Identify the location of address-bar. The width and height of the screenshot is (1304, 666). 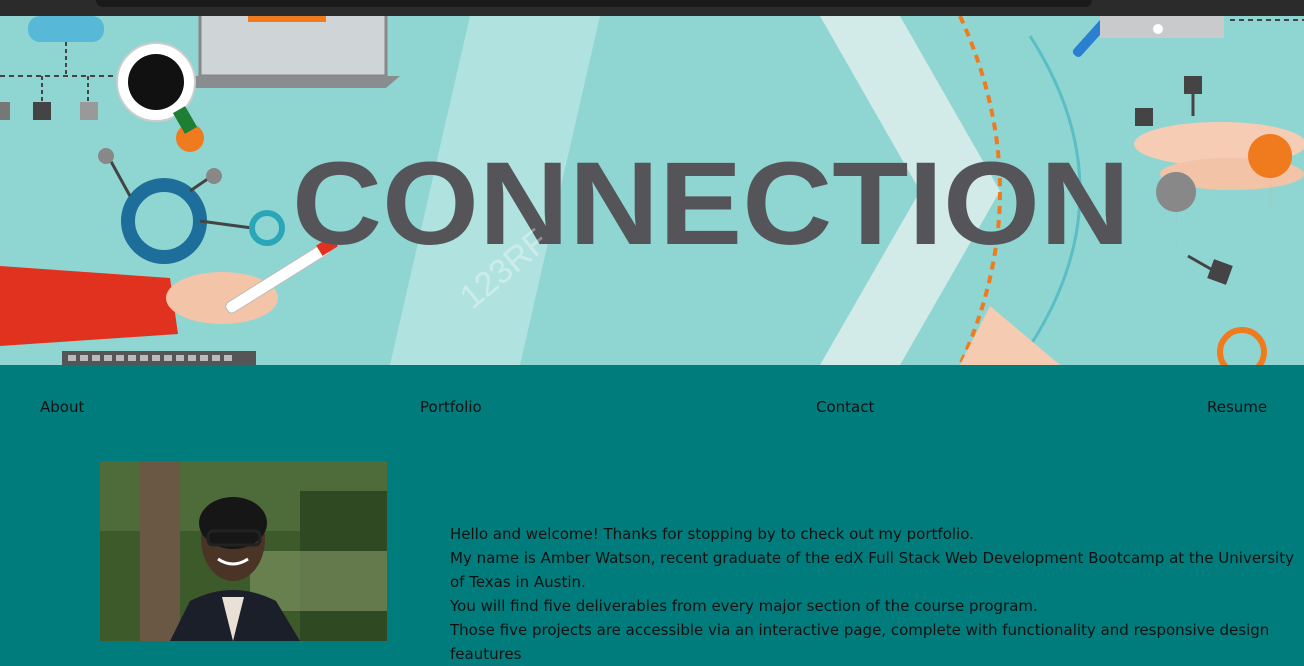
(594, 3).